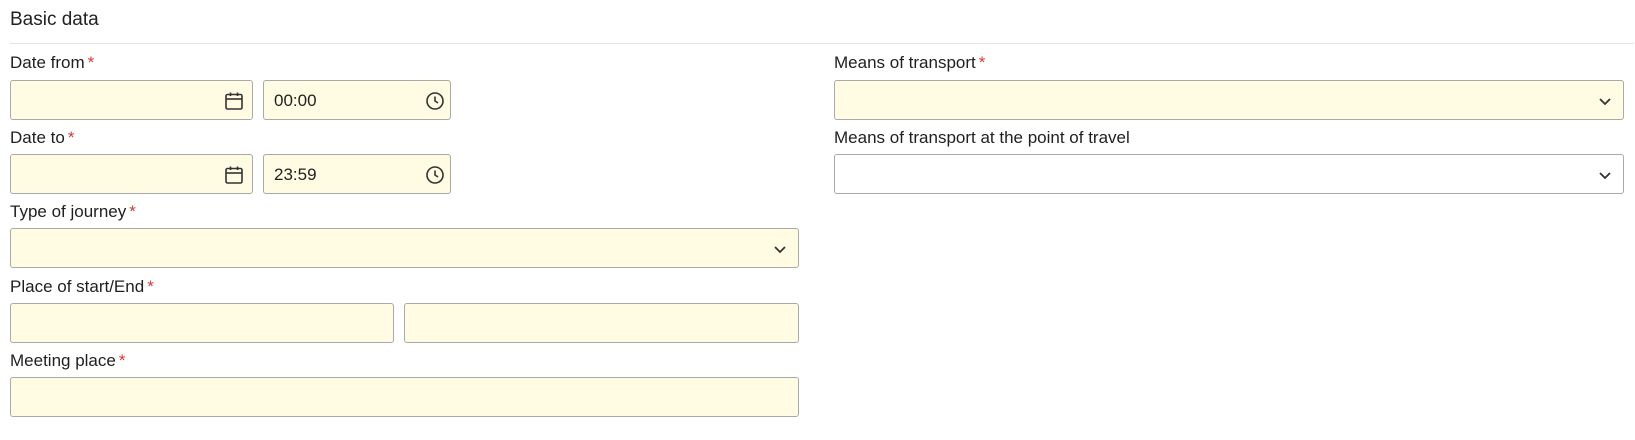 Image resolution: width=1635 pixels, height=440 pixels. What do you see at coordinates (295, 100) in the screenshot?
I see `date-from-time-value: 00:00` at bounding box center [295, 100].